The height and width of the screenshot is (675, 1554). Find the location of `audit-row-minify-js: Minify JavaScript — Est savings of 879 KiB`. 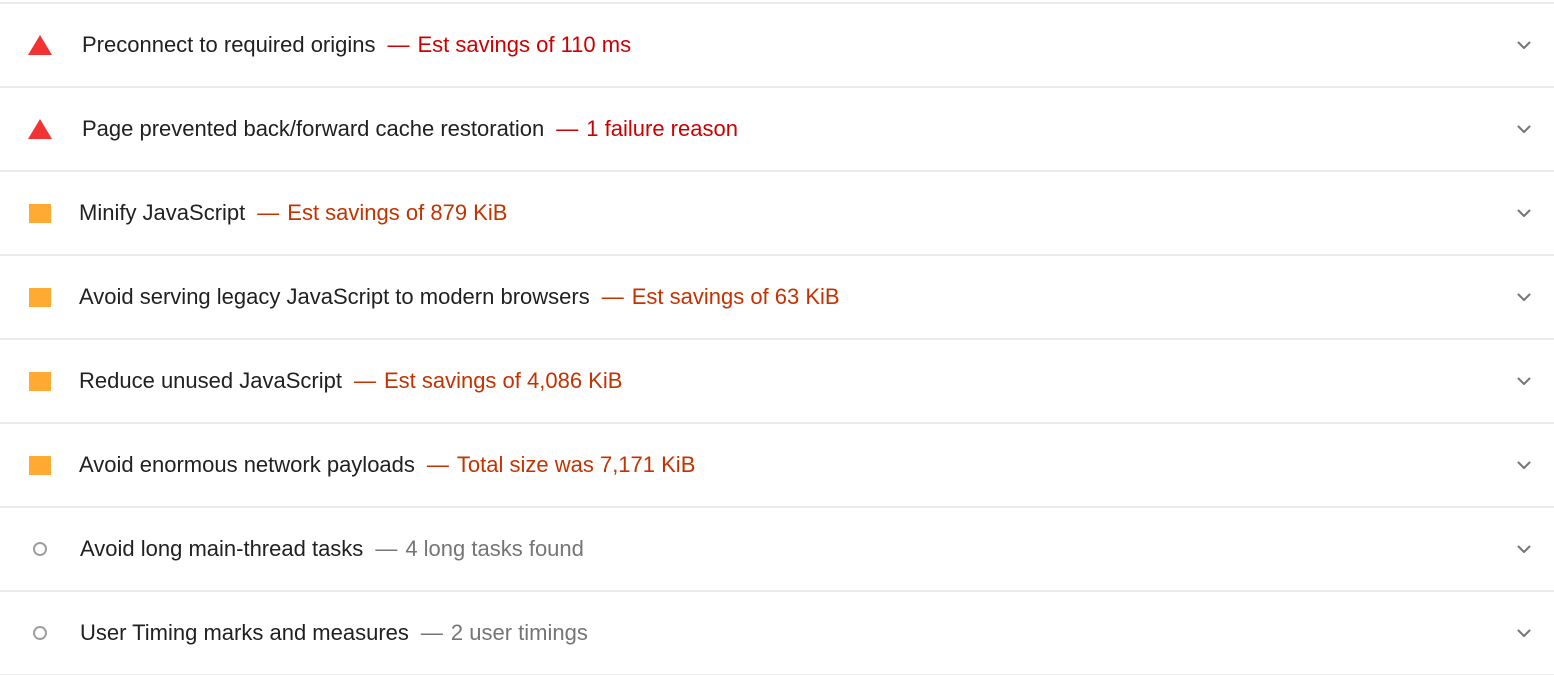

audit-row-minify-js: Minify JavaScript — Est savings of 879 KiB is located at coordinates (777, 214).